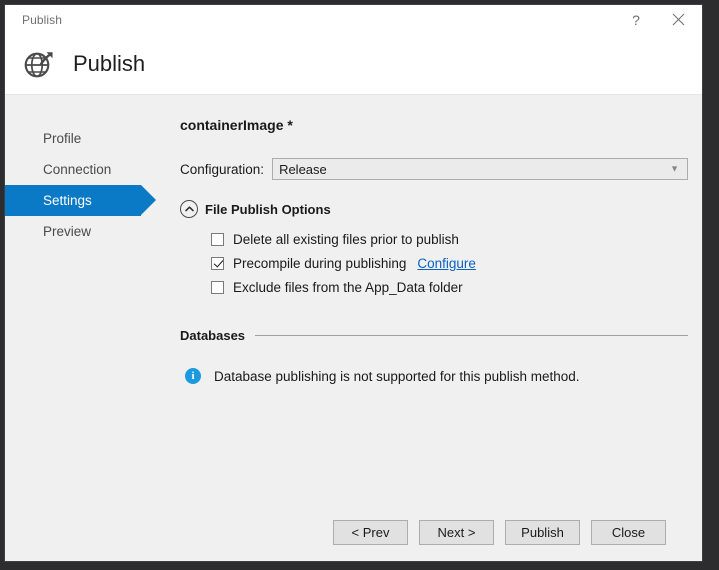 The height and width of the screenshot is (570, 719). I want to click on databases-title: Databases, so click(213, 335).